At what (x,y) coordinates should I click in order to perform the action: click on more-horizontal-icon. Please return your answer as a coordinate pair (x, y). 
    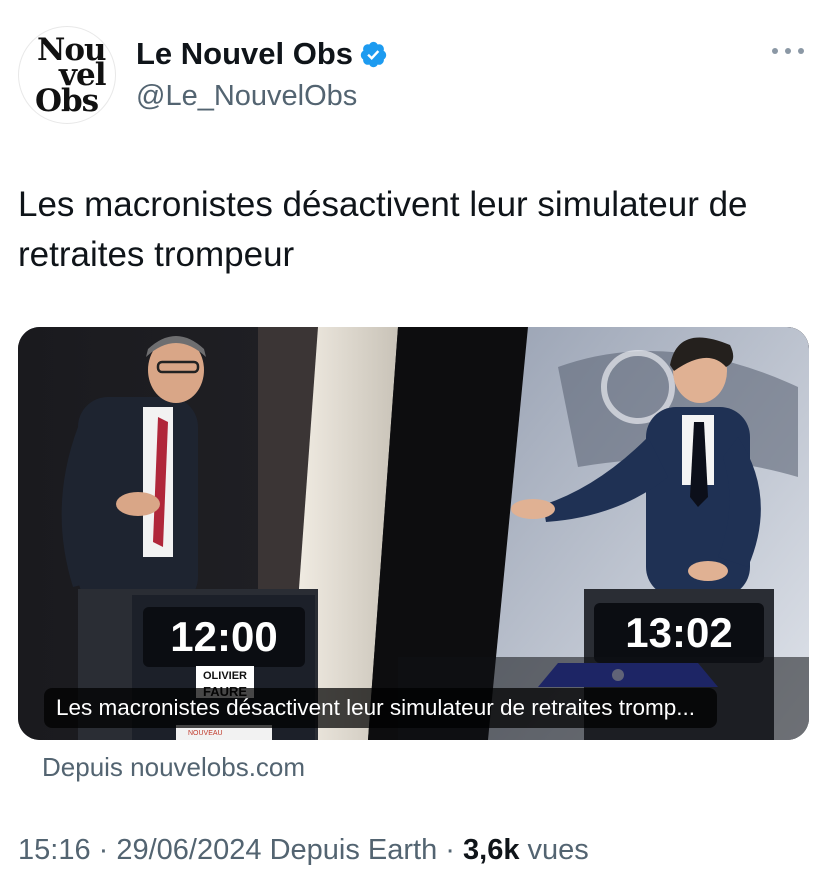
    Looking at the image, I should click on (788, 51).